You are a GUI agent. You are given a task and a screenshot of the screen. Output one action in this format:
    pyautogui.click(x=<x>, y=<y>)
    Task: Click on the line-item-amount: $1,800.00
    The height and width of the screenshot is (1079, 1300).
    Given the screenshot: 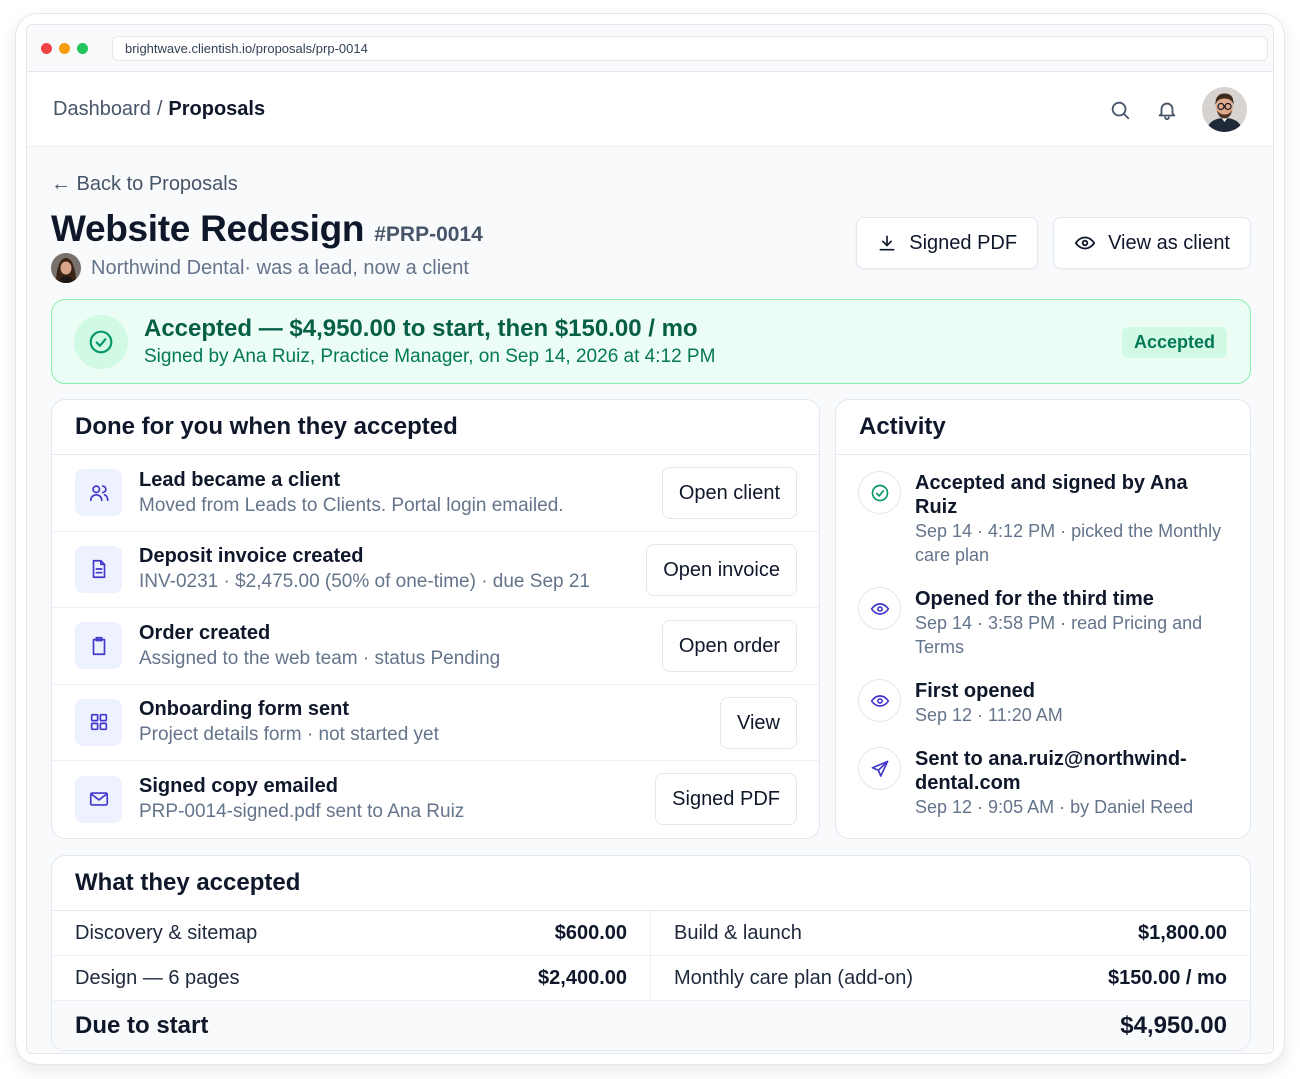 What is the action you would take?
    pyautogui.click(x=1182, y=932)
    